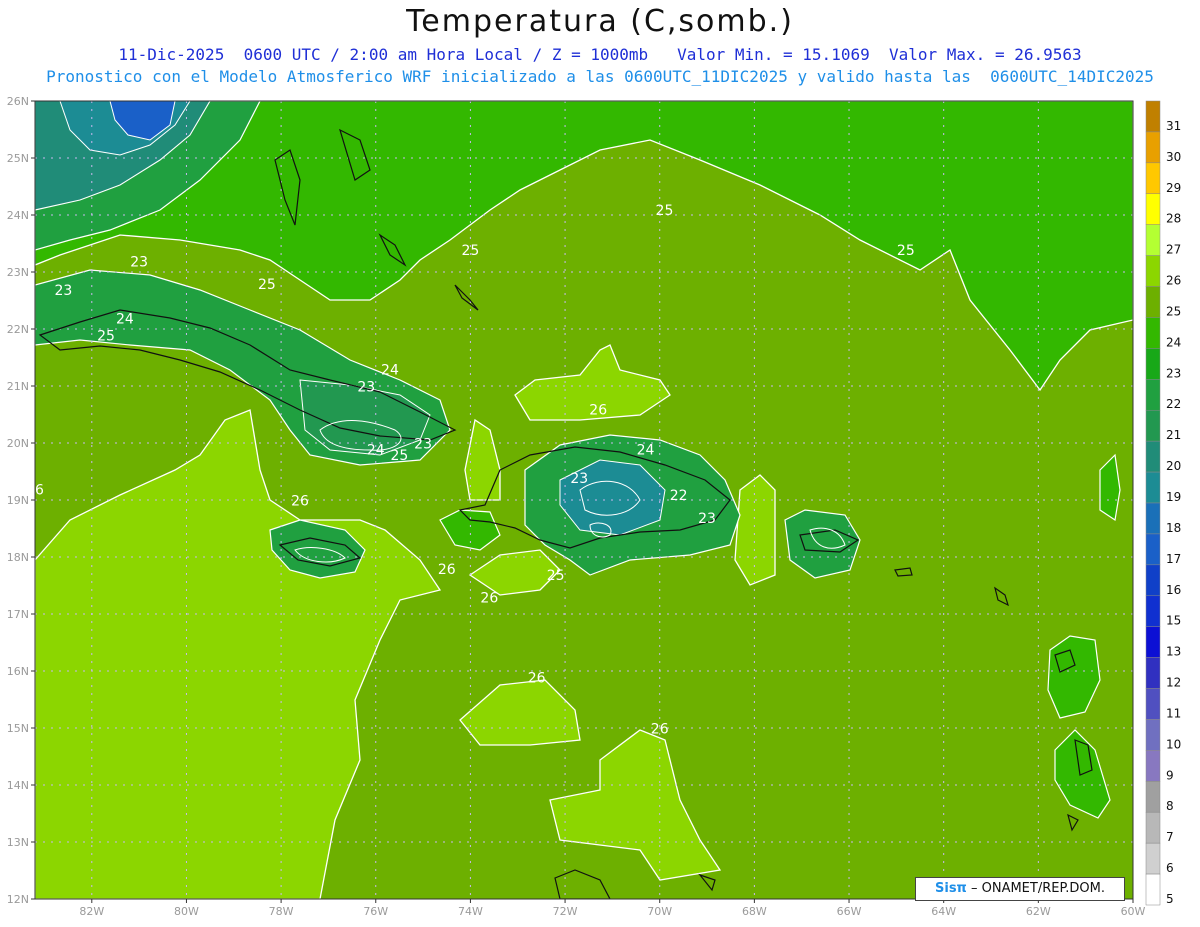 This screenshot has width=1200, height=927. I want to click on lat-label: 21N, so click(18, 386).